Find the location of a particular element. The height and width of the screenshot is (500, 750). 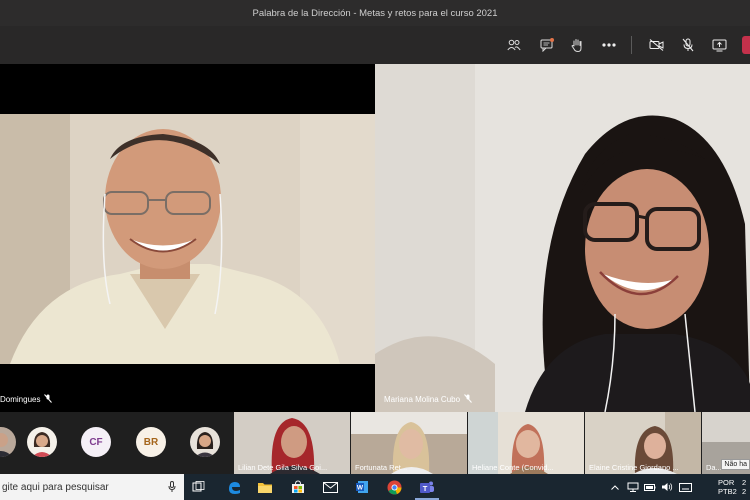

raise-hand-icon is located at coordinates (577, 45).